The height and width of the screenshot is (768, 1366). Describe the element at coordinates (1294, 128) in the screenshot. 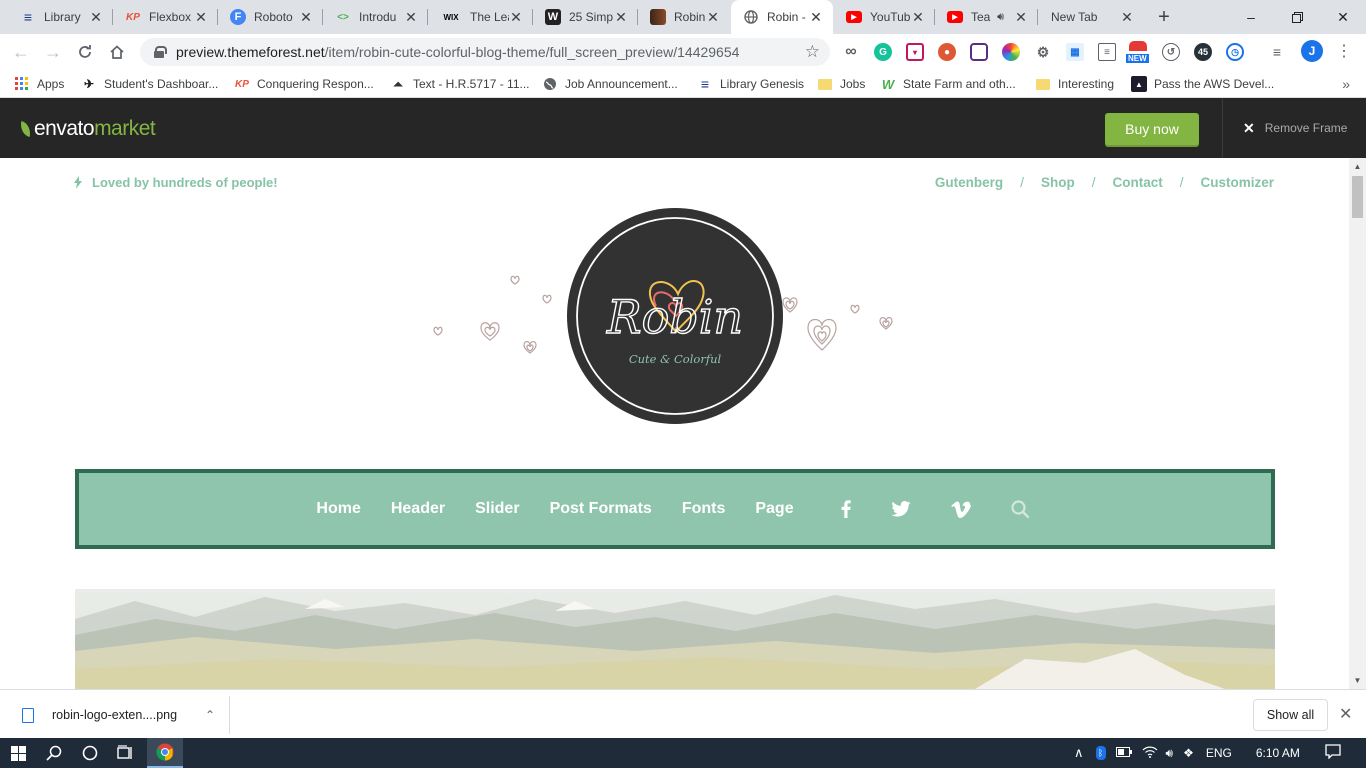

I see `remove-frame-button: ✕ Remove Frame` at that location.